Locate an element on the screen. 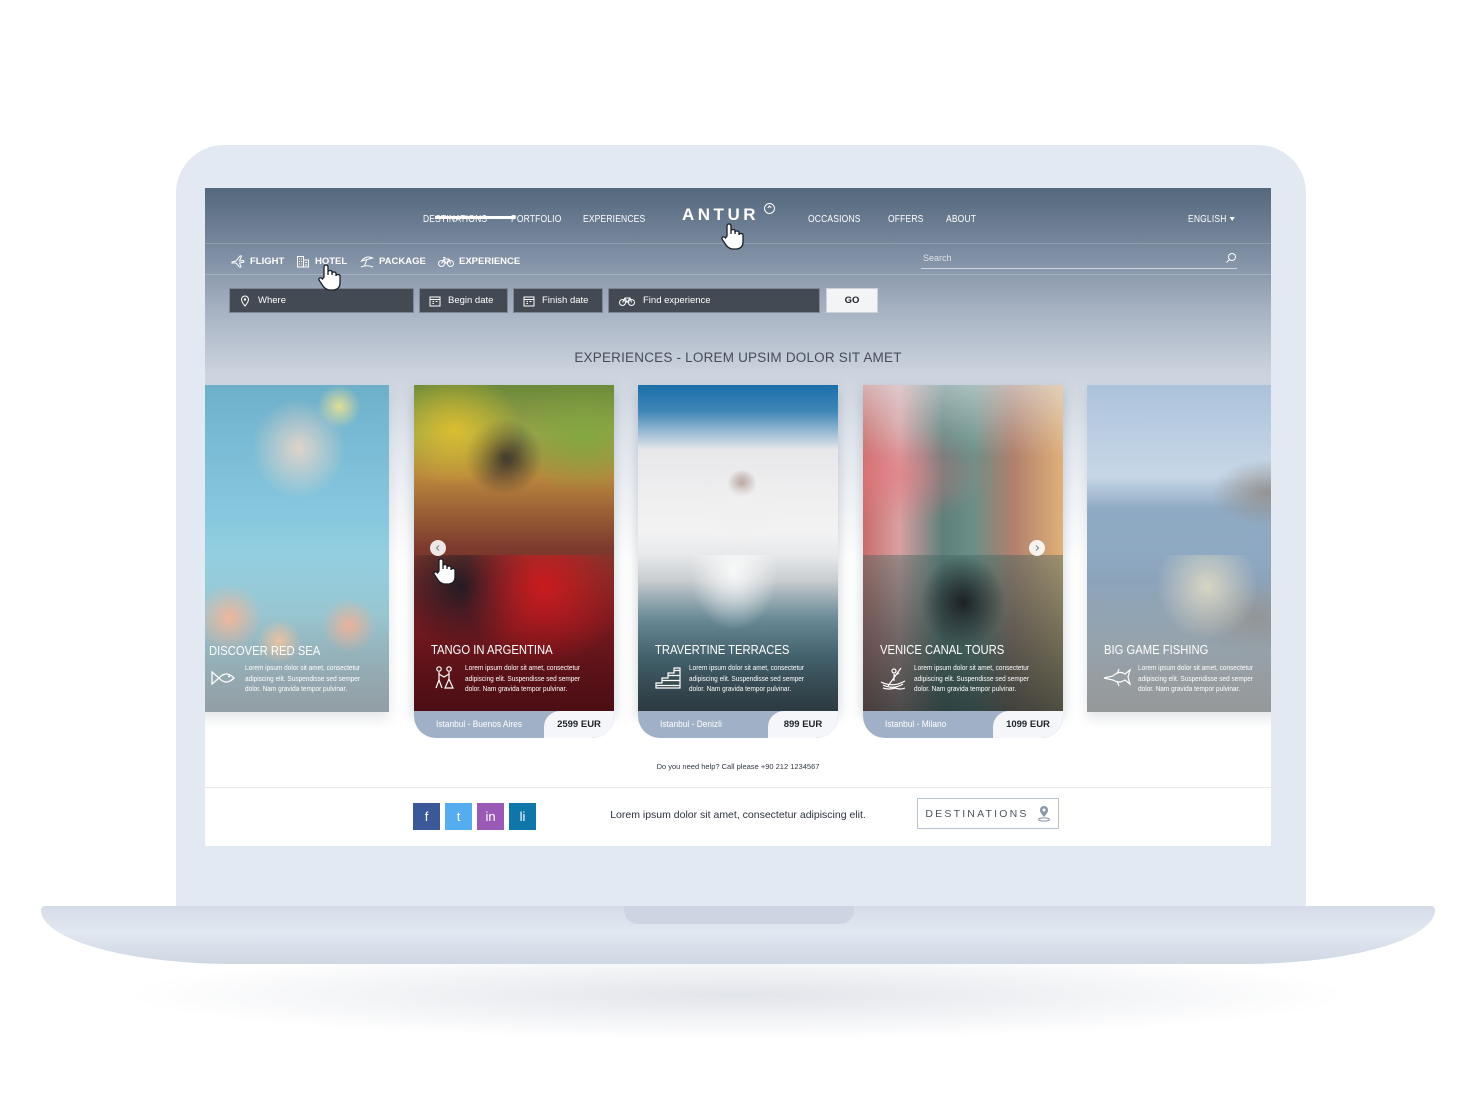  dancers-icon is located at coordinates (444, 677).